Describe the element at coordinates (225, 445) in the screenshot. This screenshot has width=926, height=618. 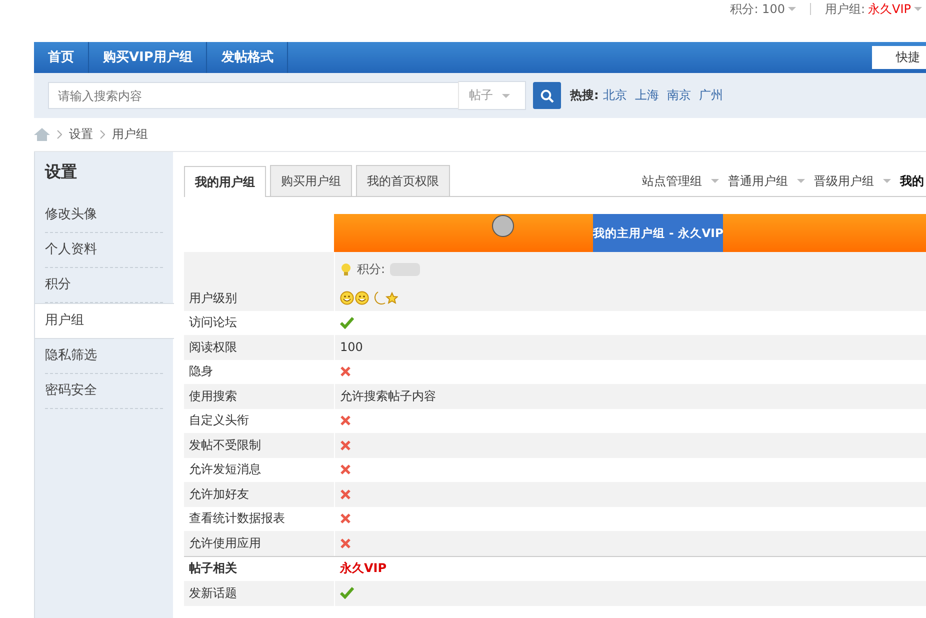
I see `row-label: 发帖不受限制` at that location.